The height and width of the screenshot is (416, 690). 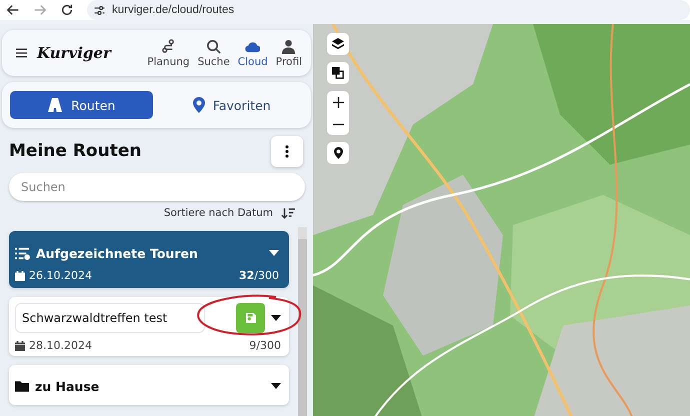 What do you see at coordinates (218, 213) in the screenshot?
I see `sort-label: Sortiere nach Datum` at bounding box center [218, 213].